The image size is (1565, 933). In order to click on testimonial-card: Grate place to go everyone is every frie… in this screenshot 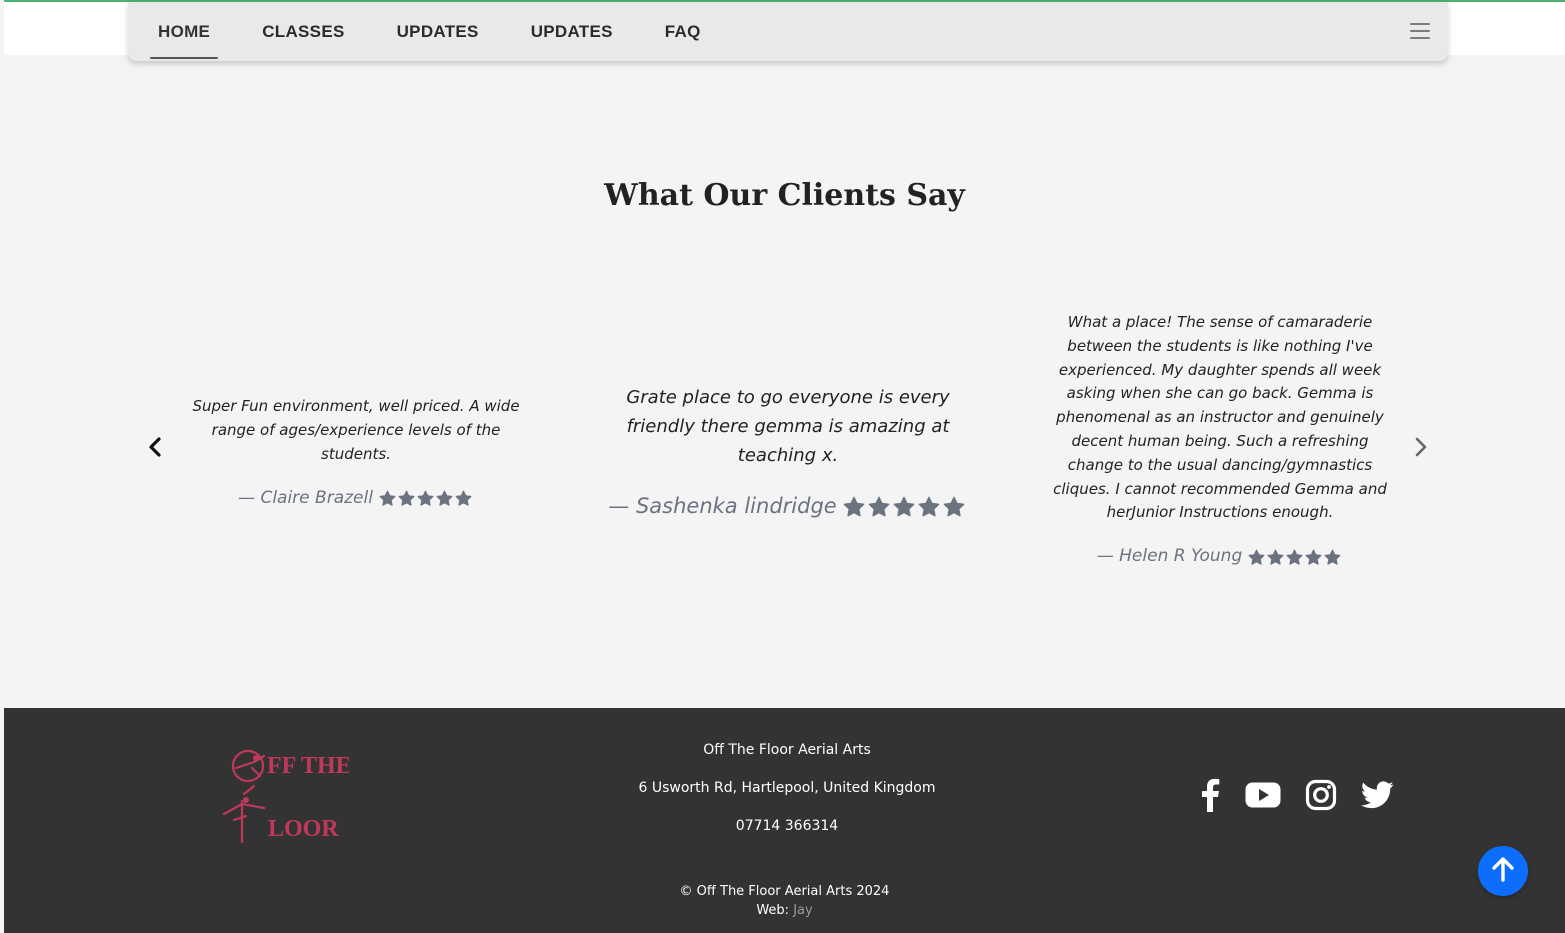, I will do `click(788, 452)`.